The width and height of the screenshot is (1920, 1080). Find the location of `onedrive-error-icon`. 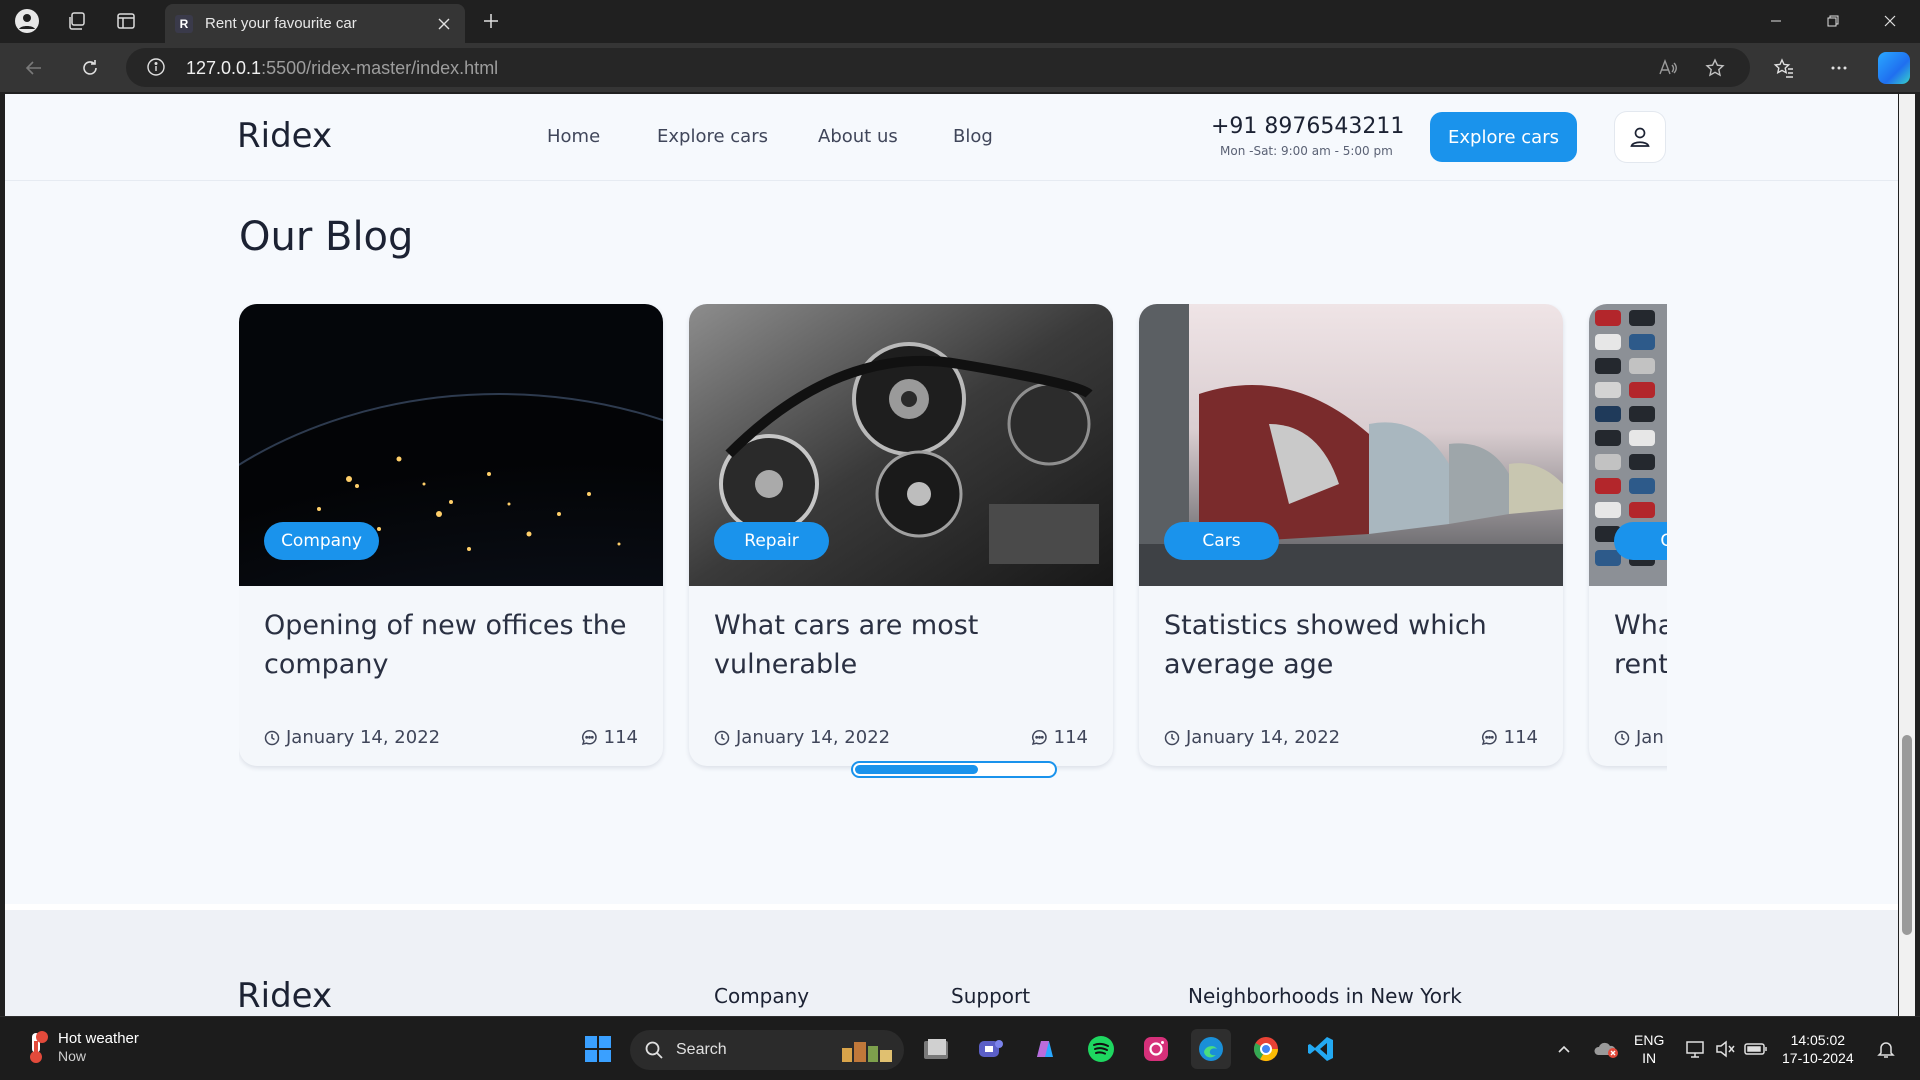

onedrive-error-icon is located at coordinates (1606, 1049).